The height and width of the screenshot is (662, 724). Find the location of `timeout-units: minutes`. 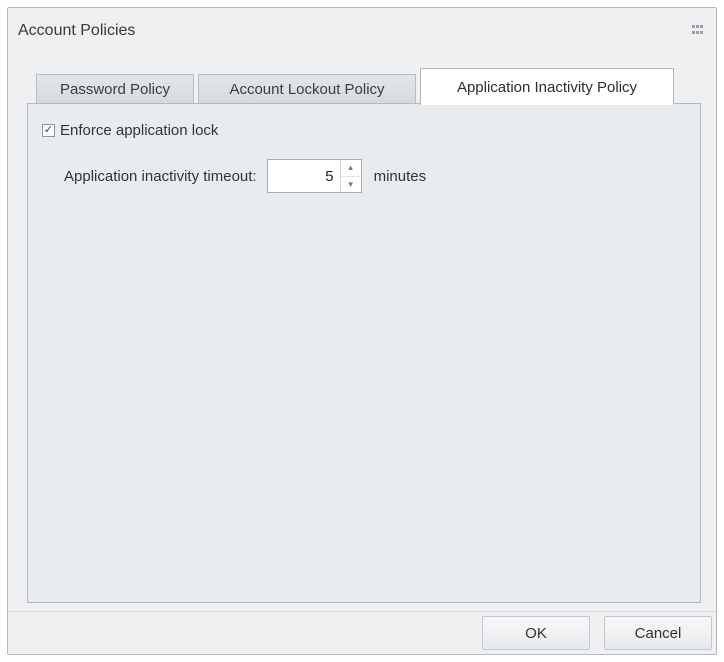

timeout-units: minutes is located at coordinates (400, 176).